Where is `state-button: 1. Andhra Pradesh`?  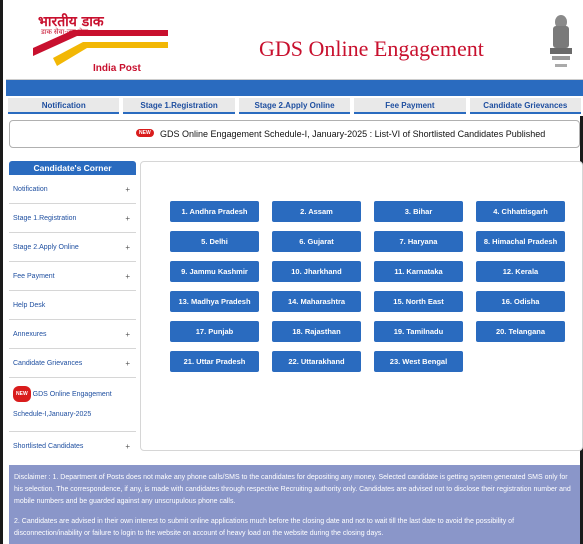 state-button: 1. Andhra Pradesh is located at coordinates (214, 211).